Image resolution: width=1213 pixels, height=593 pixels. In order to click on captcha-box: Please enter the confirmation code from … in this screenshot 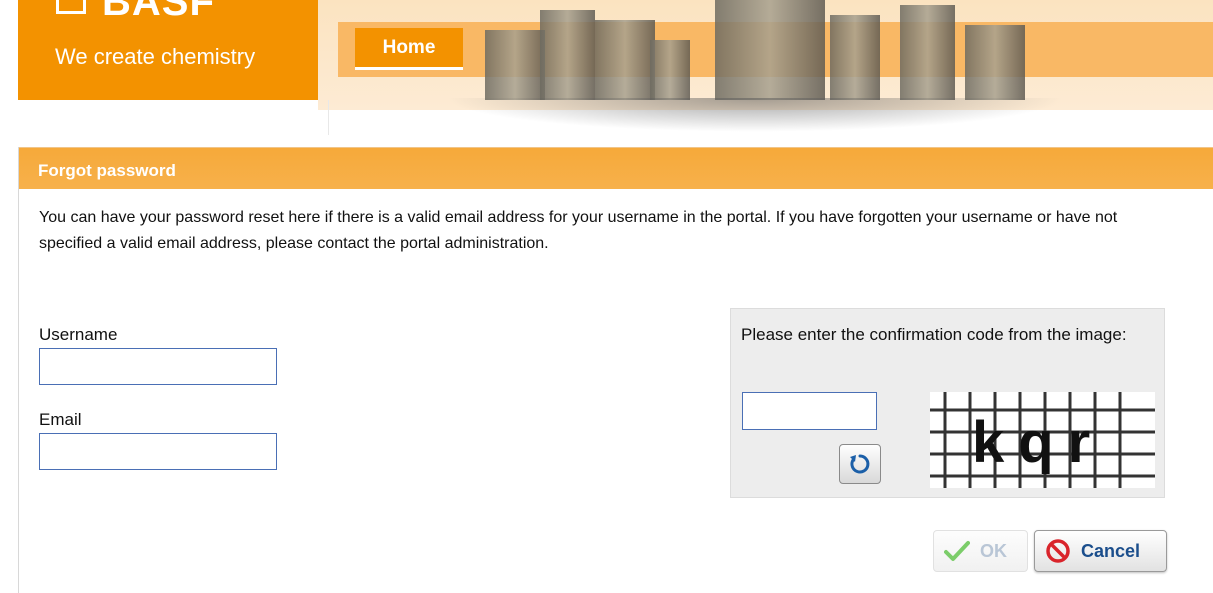, I will do `click(947, 403)`.